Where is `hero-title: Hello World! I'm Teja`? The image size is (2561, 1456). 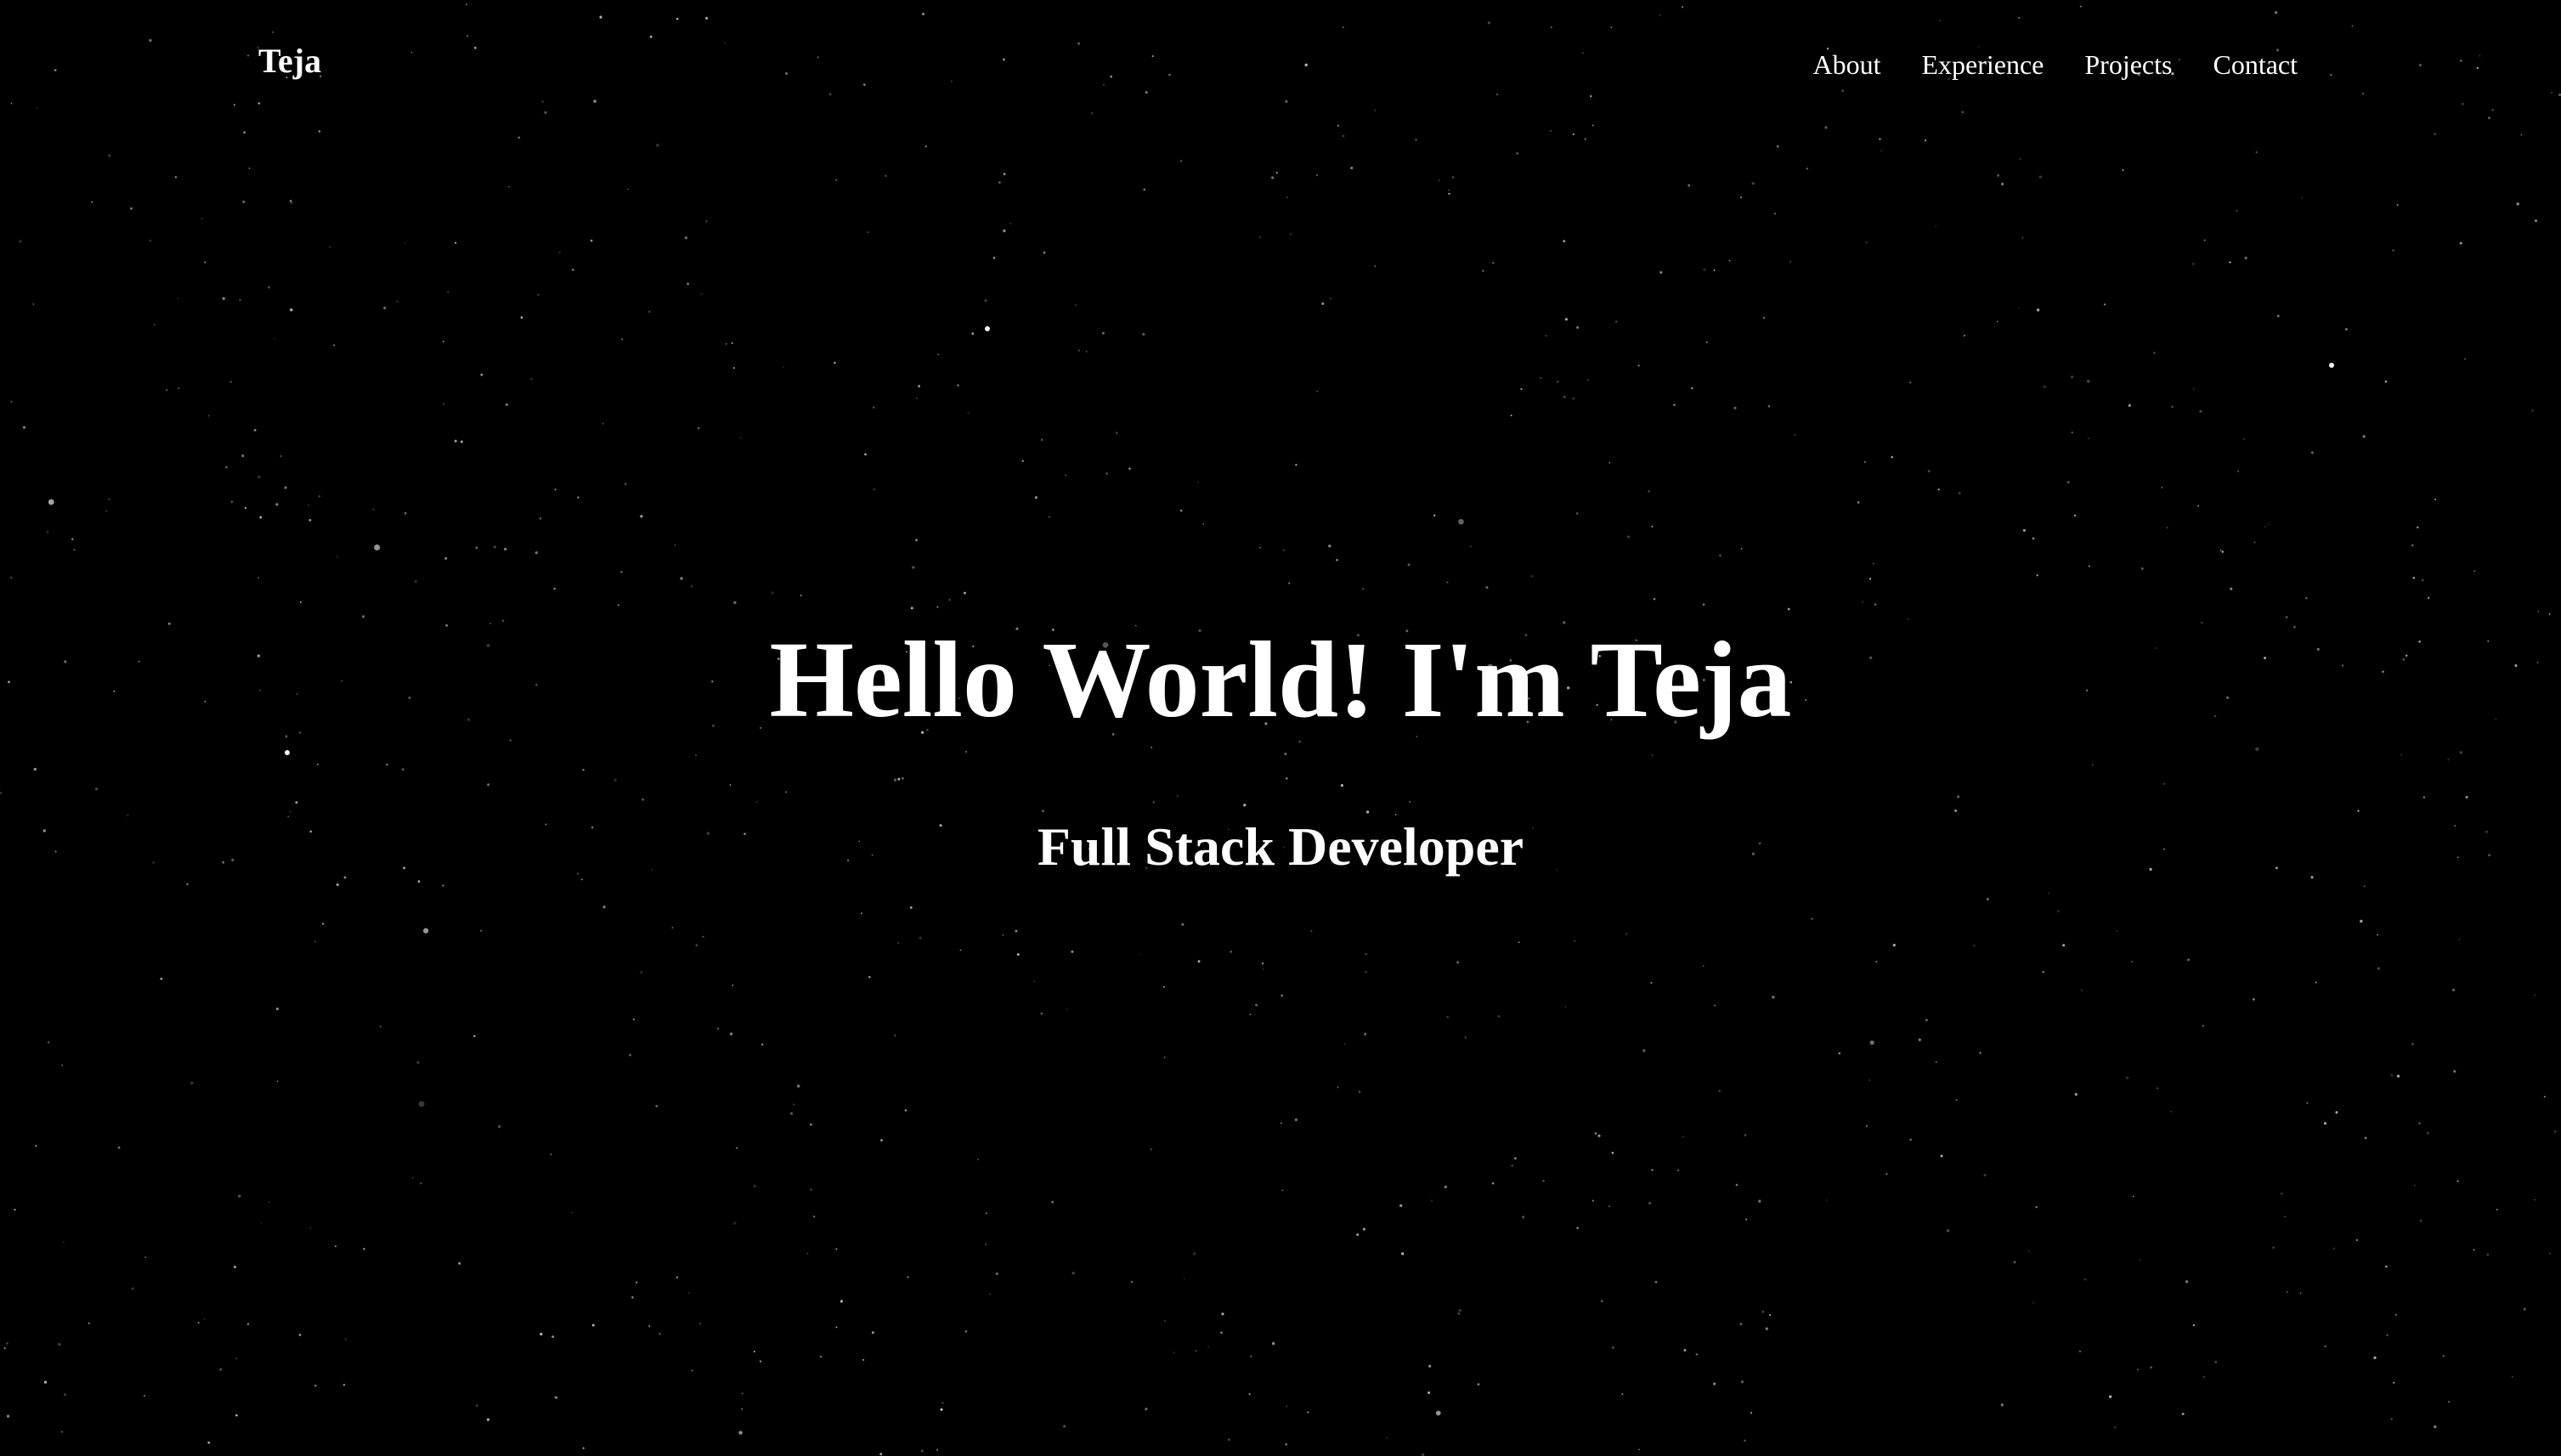
hero-title: Hello World! I'm Teja is located at coordinates (1280, 679).